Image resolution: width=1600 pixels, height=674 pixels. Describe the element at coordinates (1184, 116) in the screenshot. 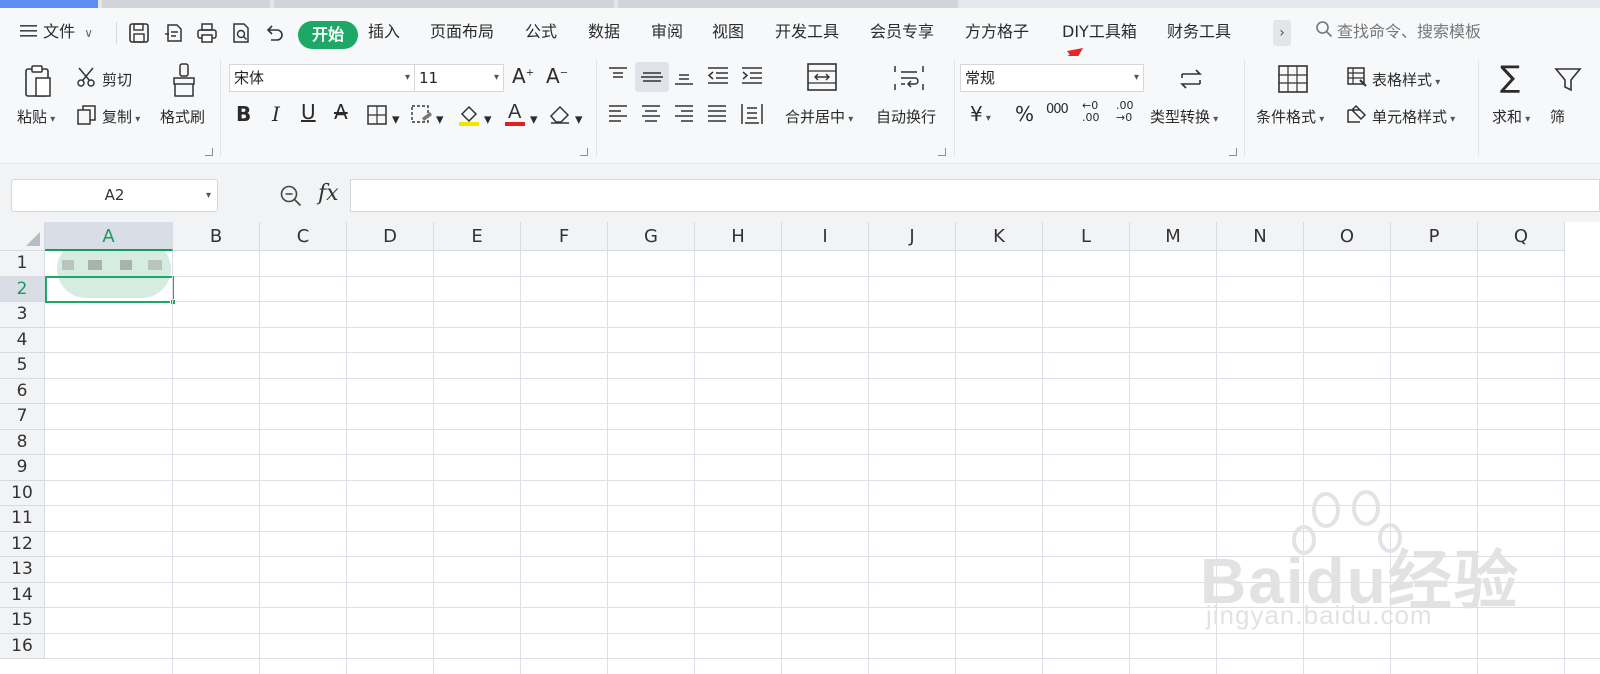

I see `type-convert-button: 类型转换 ▾` at that location.